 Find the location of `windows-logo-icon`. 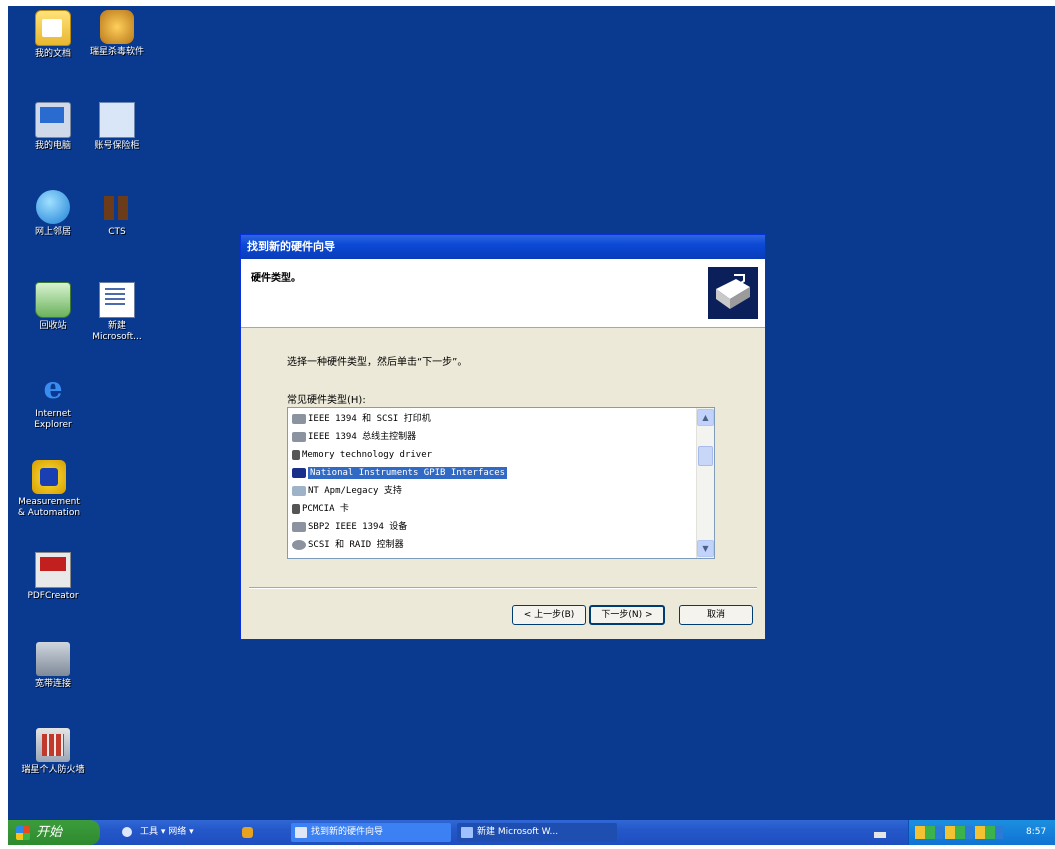

windows-logo-icon is located at coordinates (23, 832).